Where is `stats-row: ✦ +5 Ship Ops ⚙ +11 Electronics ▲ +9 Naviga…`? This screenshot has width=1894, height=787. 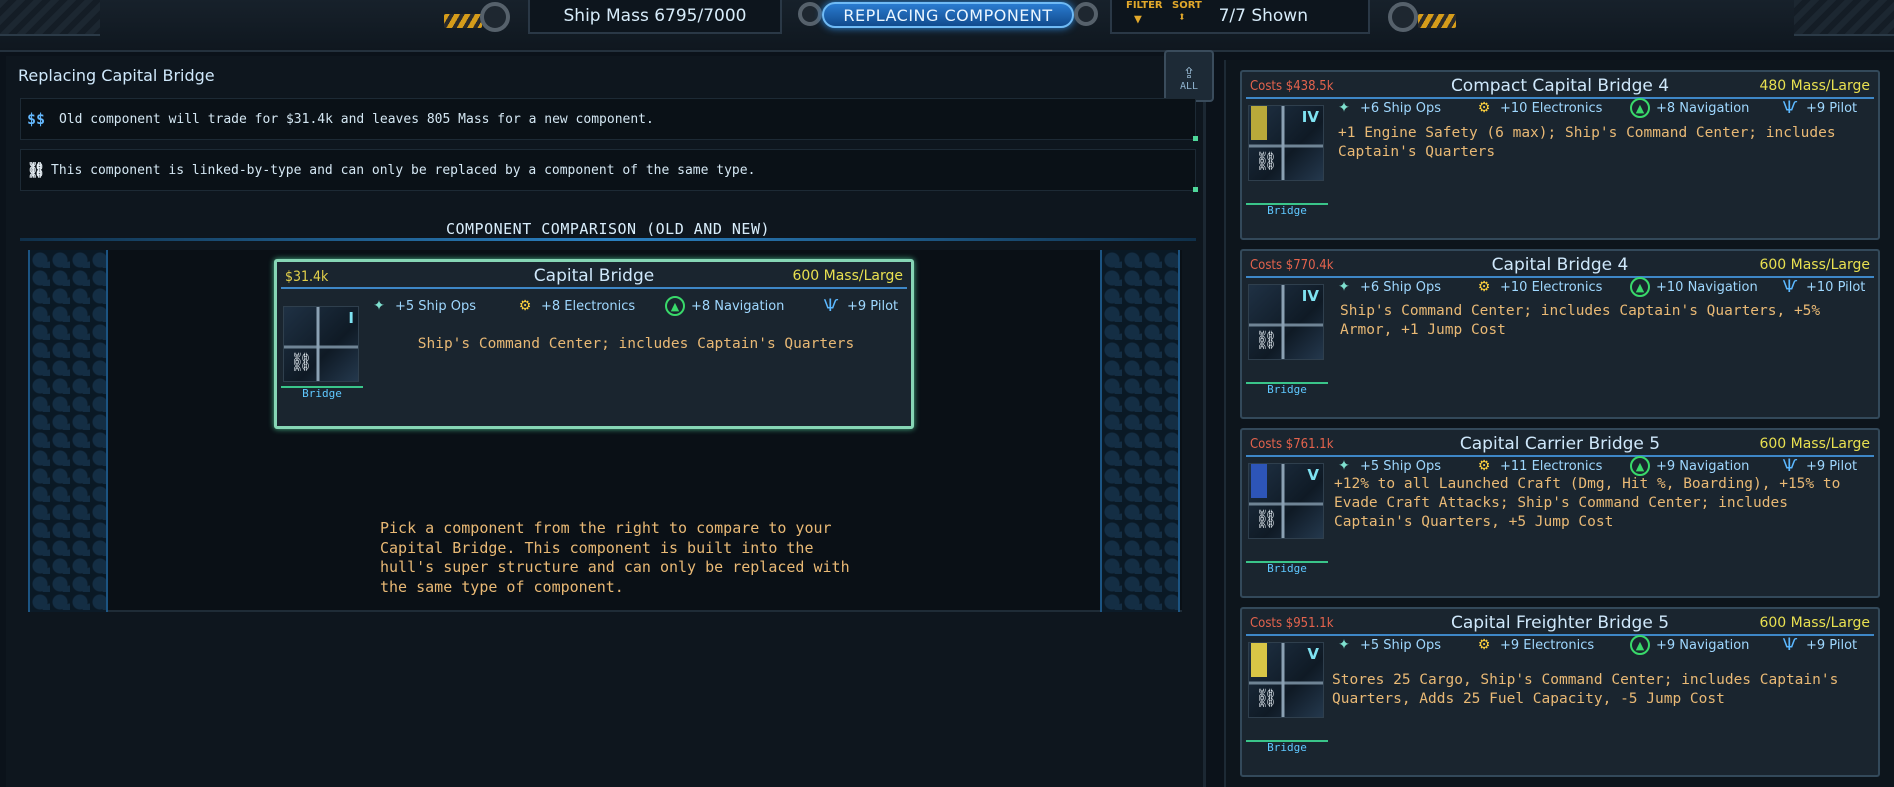 stats-row: ✦ +5 Ship Ops ⚙ +11 Electronics ▲ +9 Naviga… is located at coordinates (1595, 466).